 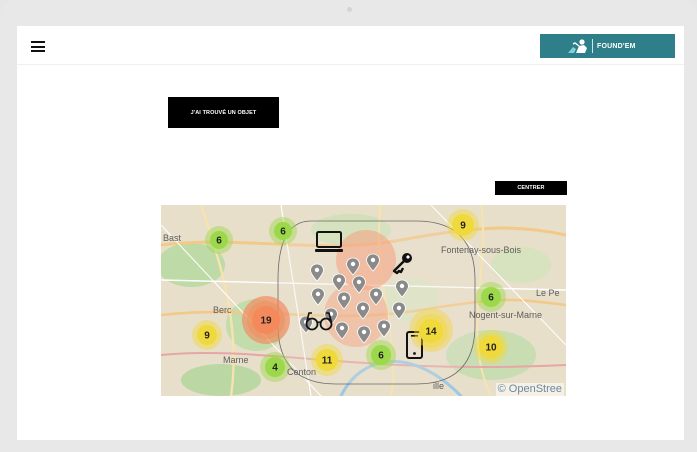 What do you see at coordinates (592, 46) in the screenshot?
I see `logo-separator` at bounding box center [592, 46].